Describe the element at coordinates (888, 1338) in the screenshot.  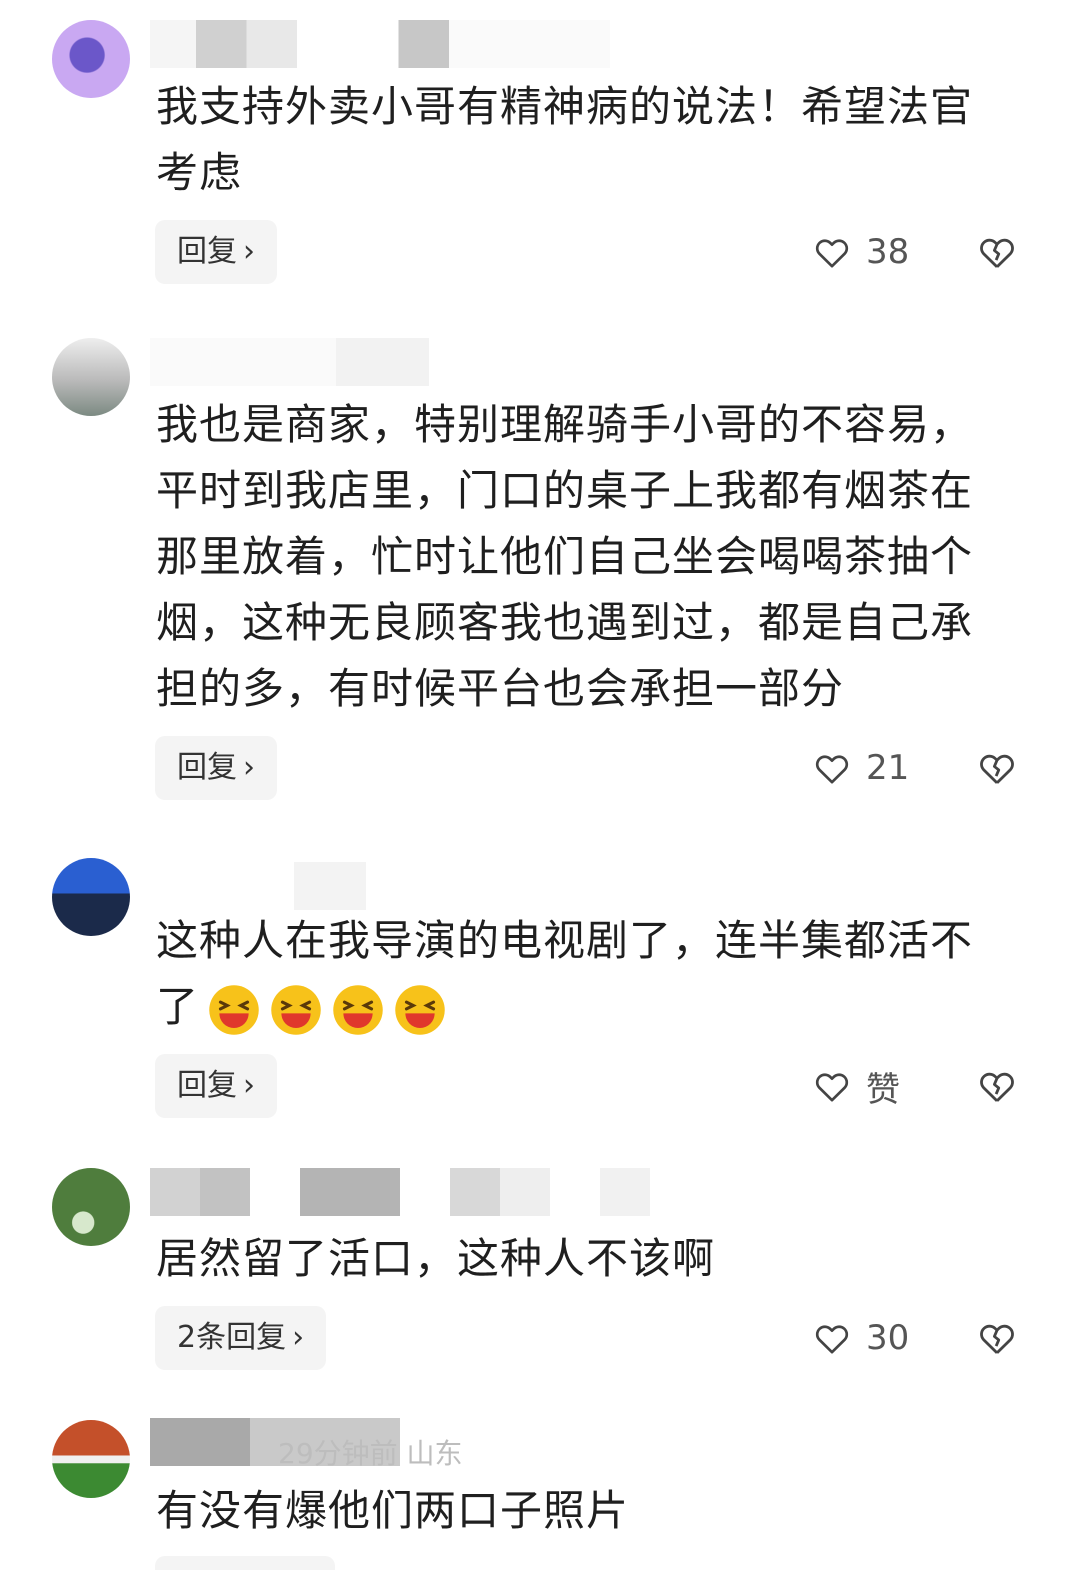
I see `like-count: 30` at that location.